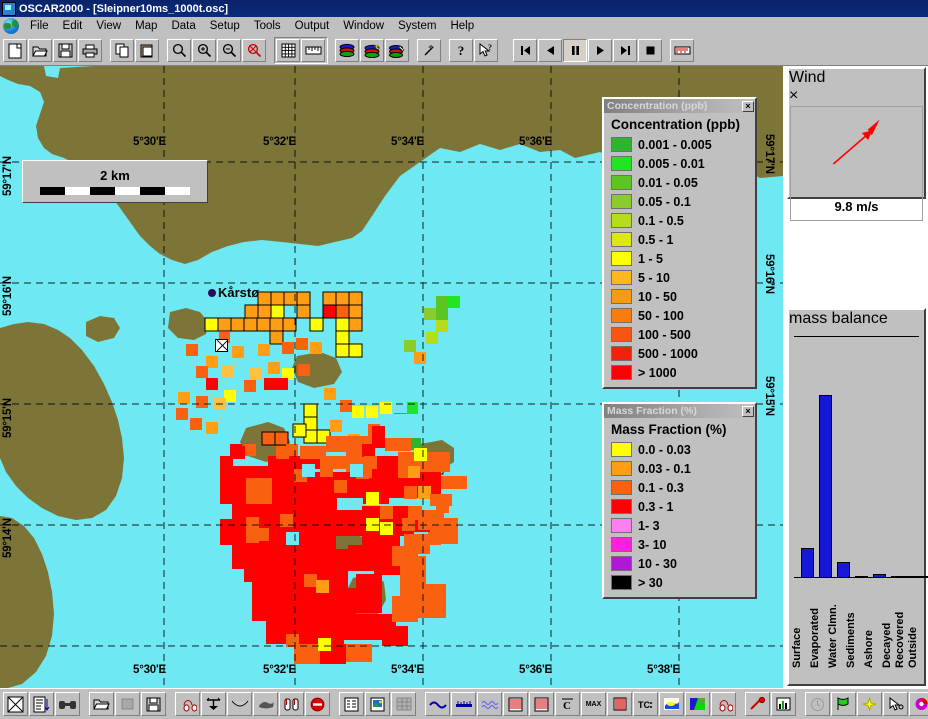 The image size is (928, 719). Describe the element at coordinates (697, 704) in the screenshot. I see `map-layer-button` at that location.